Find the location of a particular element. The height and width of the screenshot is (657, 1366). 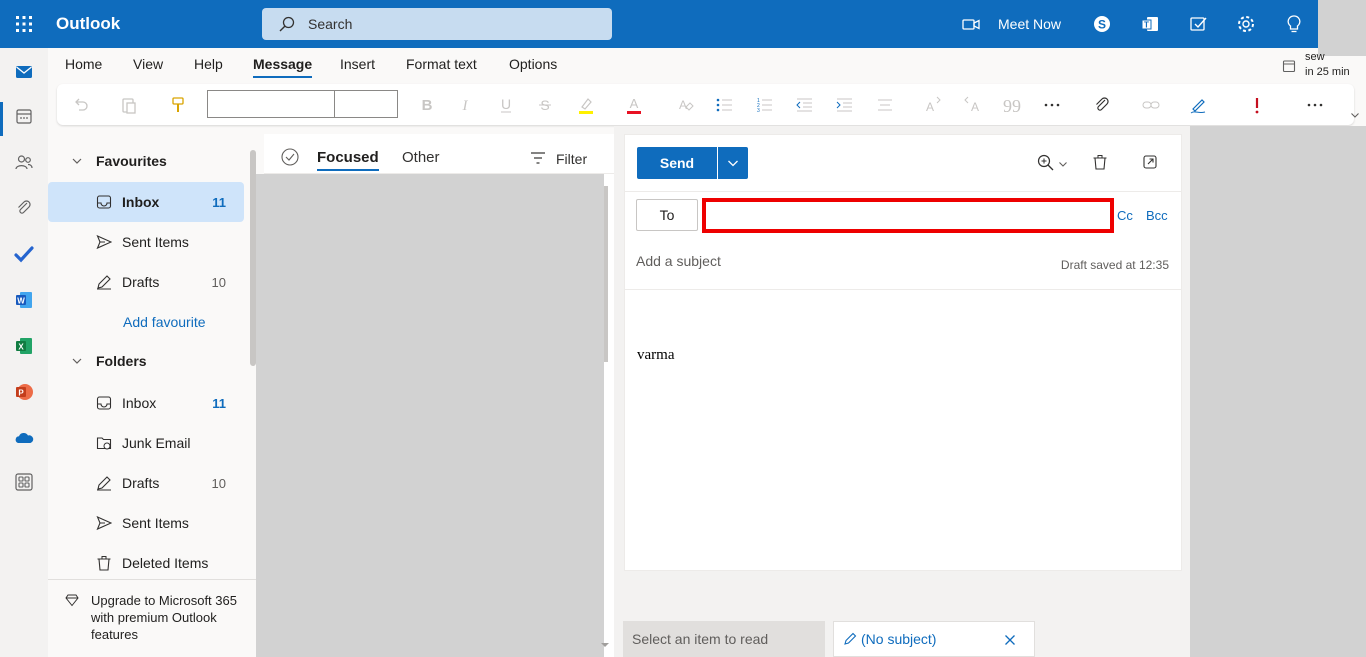

search-input is located at coordinates (448, 24).